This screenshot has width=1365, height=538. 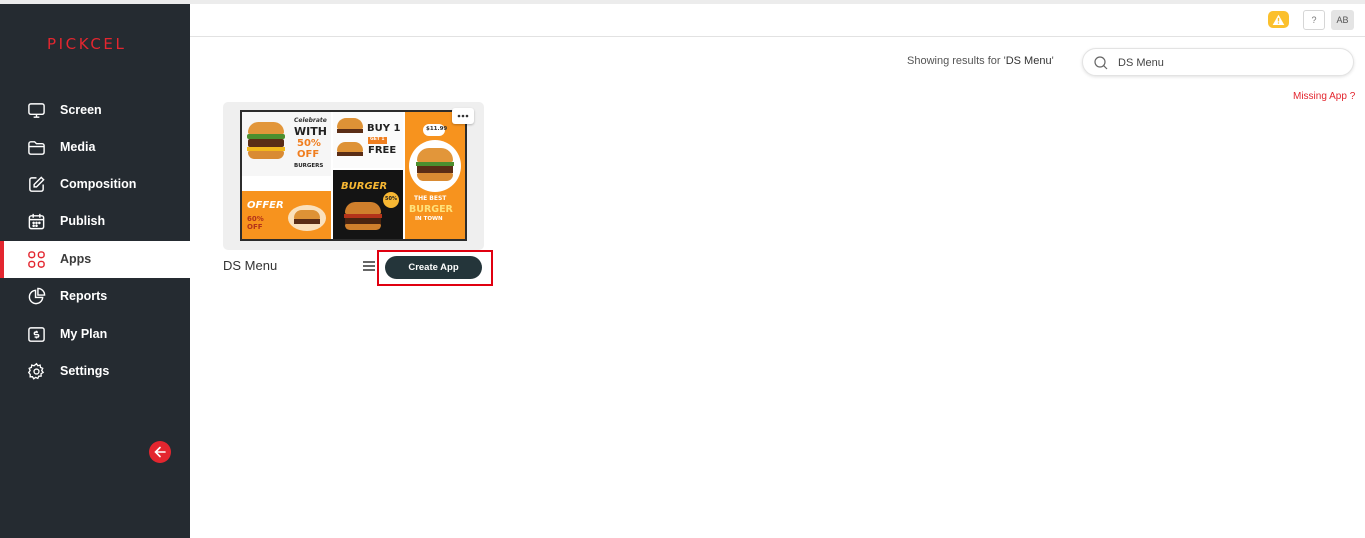 I want to click on thumb-panel-price: $11.99 THE BEST BURGER IN TOWN, so click(x=435, y=175).